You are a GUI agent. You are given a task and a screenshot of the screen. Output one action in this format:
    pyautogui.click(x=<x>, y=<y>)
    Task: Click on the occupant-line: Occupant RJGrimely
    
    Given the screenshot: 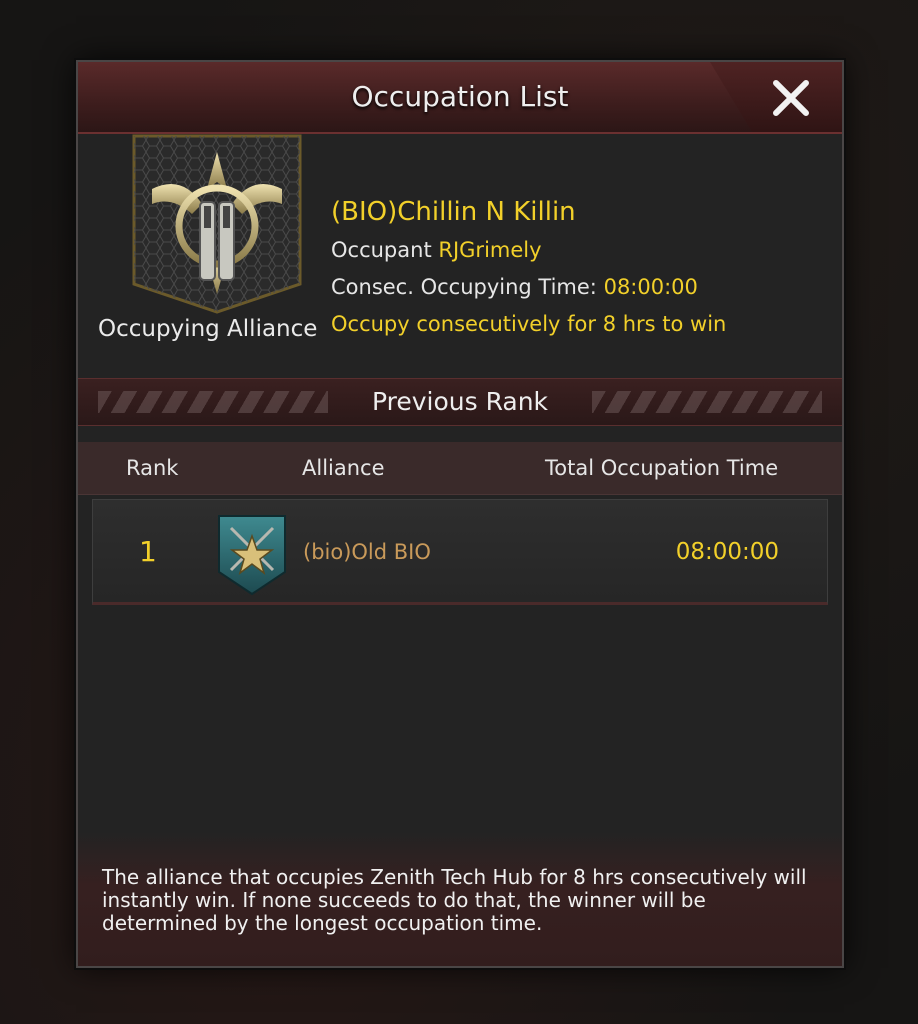 What is the action you would take?
    pyautogui.click(x=581, y=250)
    